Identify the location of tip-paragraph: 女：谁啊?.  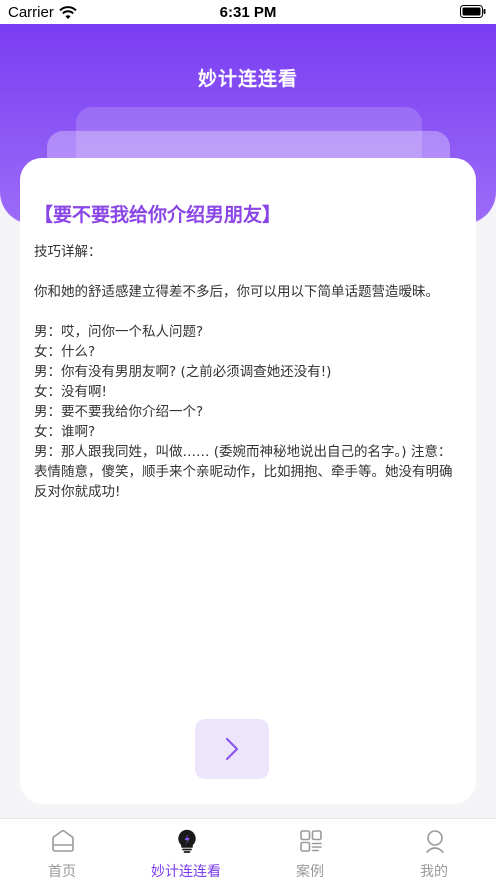
(65, 432).